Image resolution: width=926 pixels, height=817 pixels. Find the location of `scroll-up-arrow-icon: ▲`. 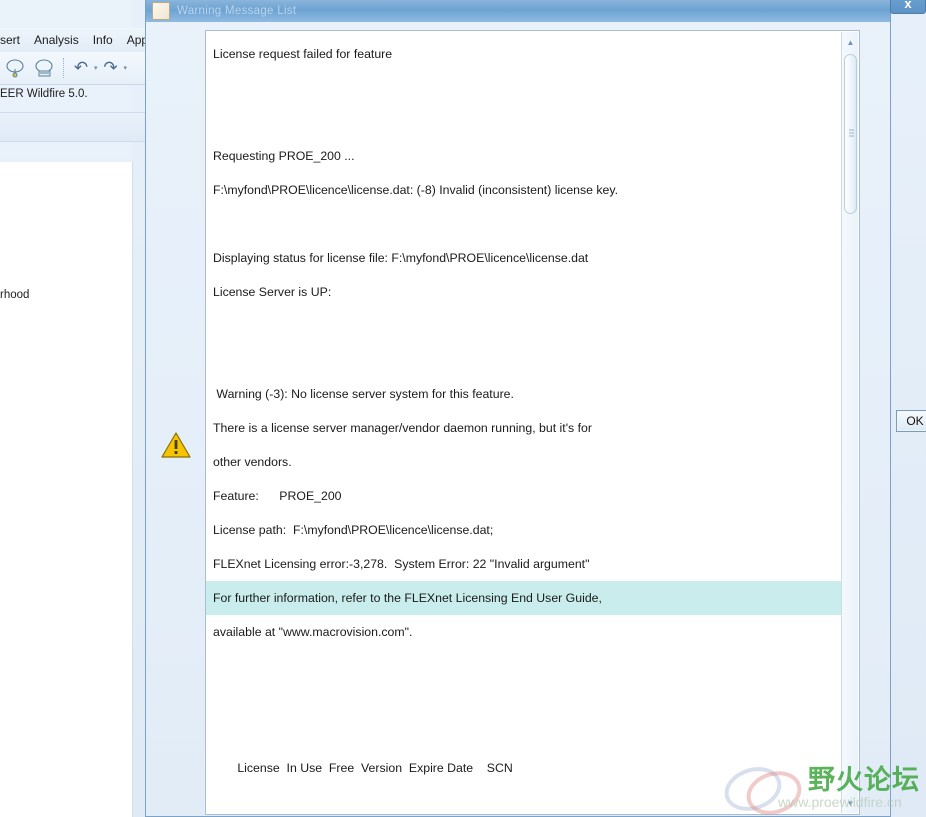

scroll-up-arrow-icon: ▲ is located at coordinates (850, 42).